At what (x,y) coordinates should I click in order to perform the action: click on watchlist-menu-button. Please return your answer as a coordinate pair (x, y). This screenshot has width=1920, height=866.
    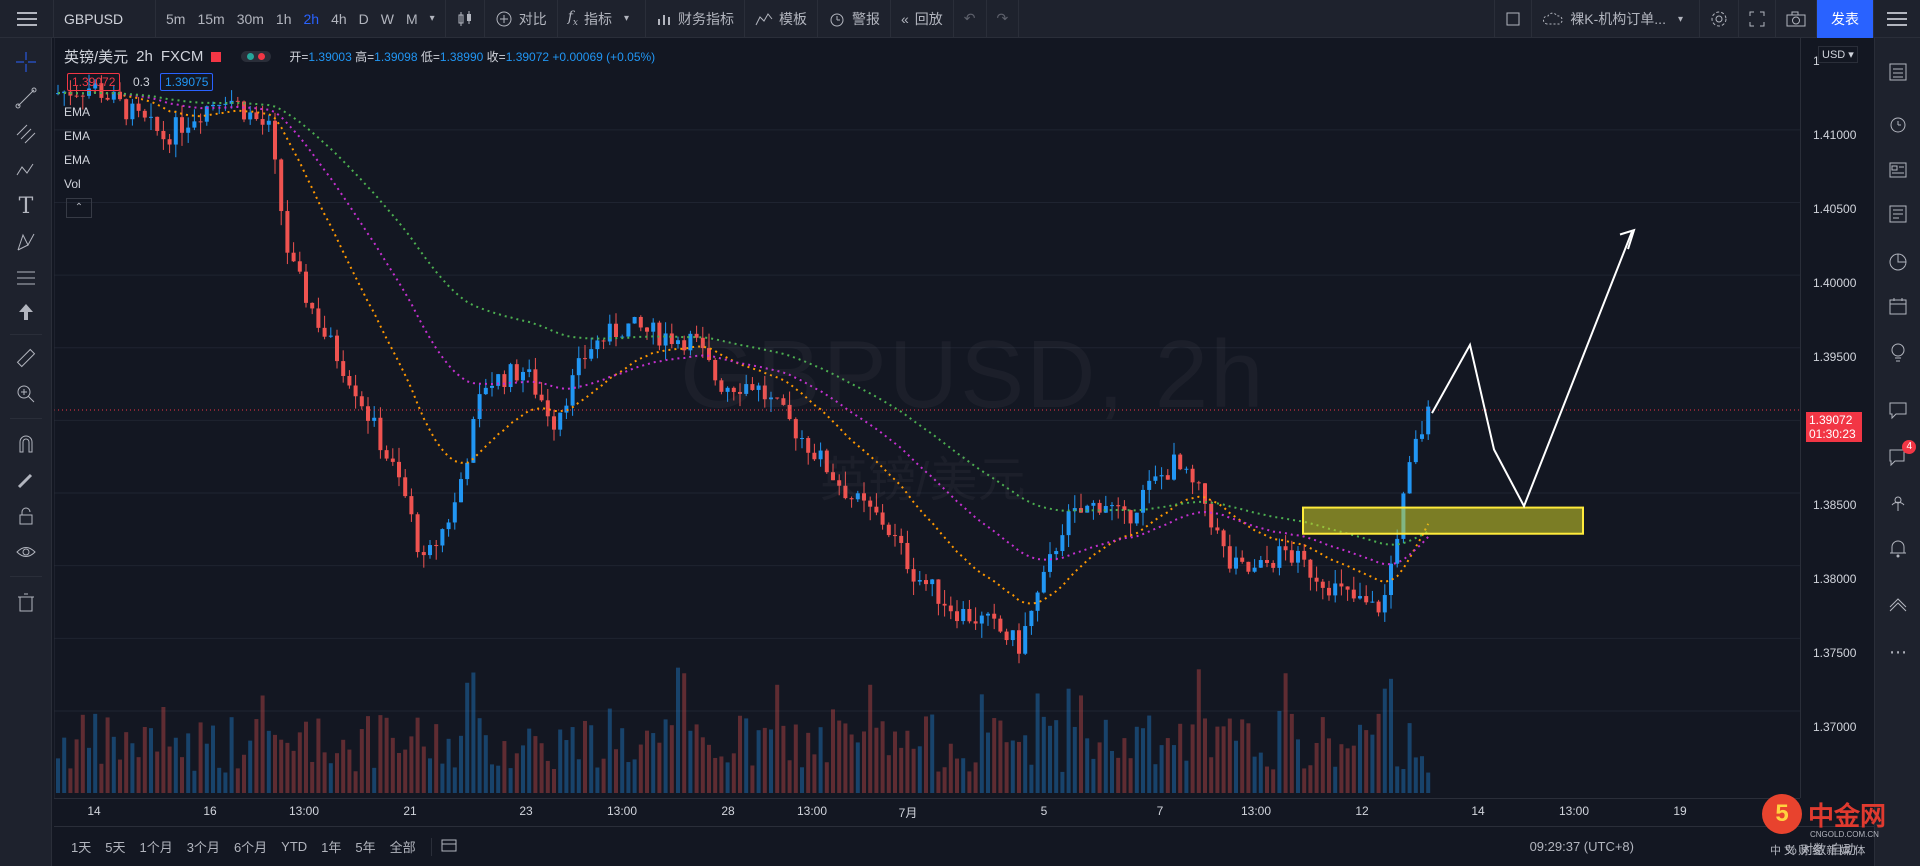
    Looking at the image, I should click on (1896, 19).